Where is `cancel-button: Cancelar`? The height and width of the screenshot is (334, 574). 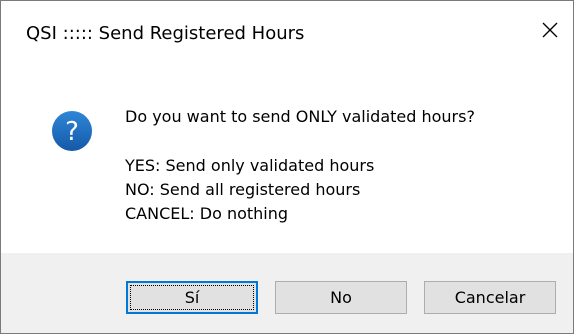 cancel-button: Cancelar is located at coordinates (490, 297).